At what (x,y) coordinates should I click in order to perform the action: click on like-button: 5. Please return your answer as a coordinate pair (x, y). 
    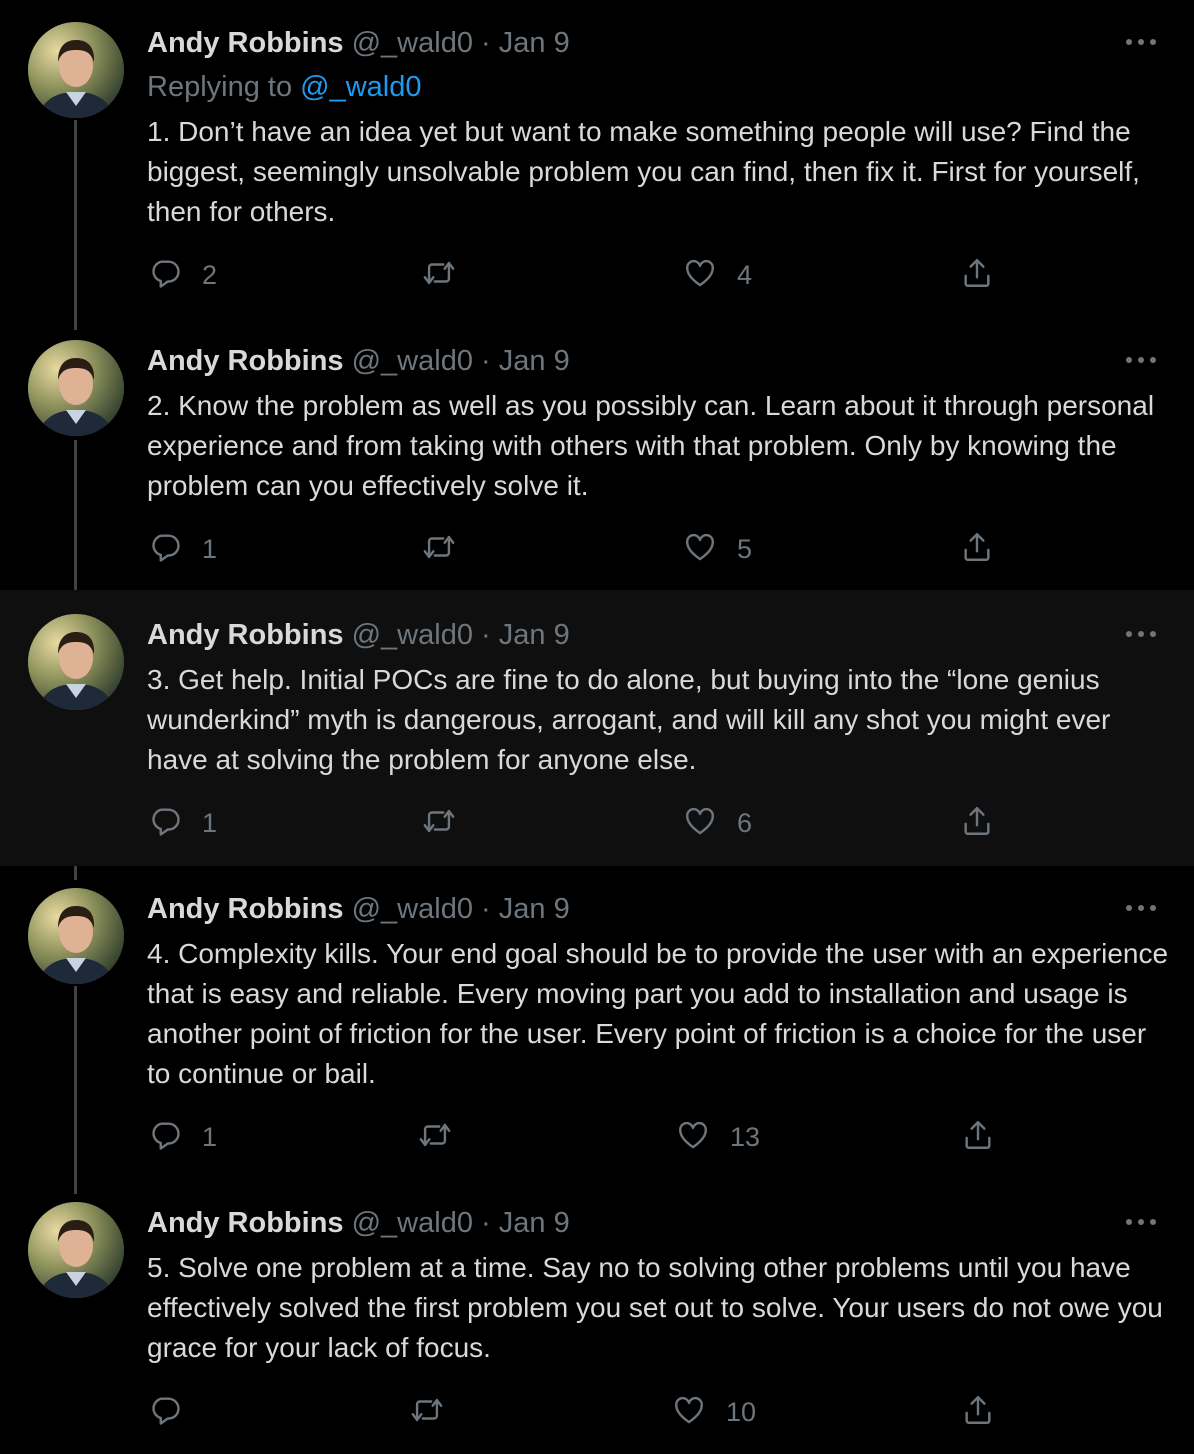
    Looking at the image, I should click on (717, 549).